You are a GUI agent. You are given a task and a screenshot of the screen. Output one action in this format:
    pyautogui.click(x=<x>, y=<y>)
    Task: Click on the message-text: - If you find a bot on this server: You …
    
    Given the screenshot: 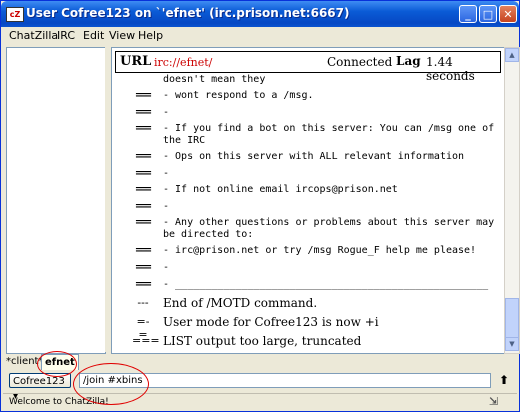 What is the action you would take?
    pyautogui.click(x=332, y=134)
    